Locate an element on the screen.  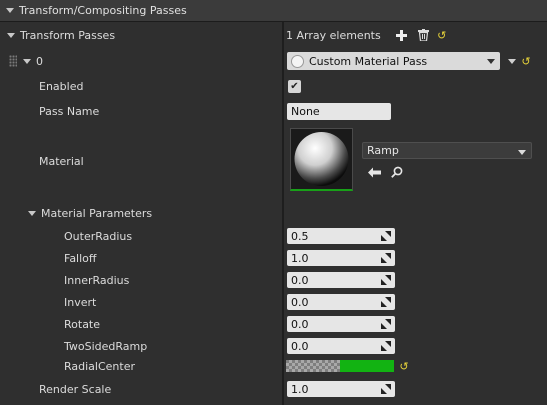
render-scale-label: Render Scale is located at coordinates (75, 389).